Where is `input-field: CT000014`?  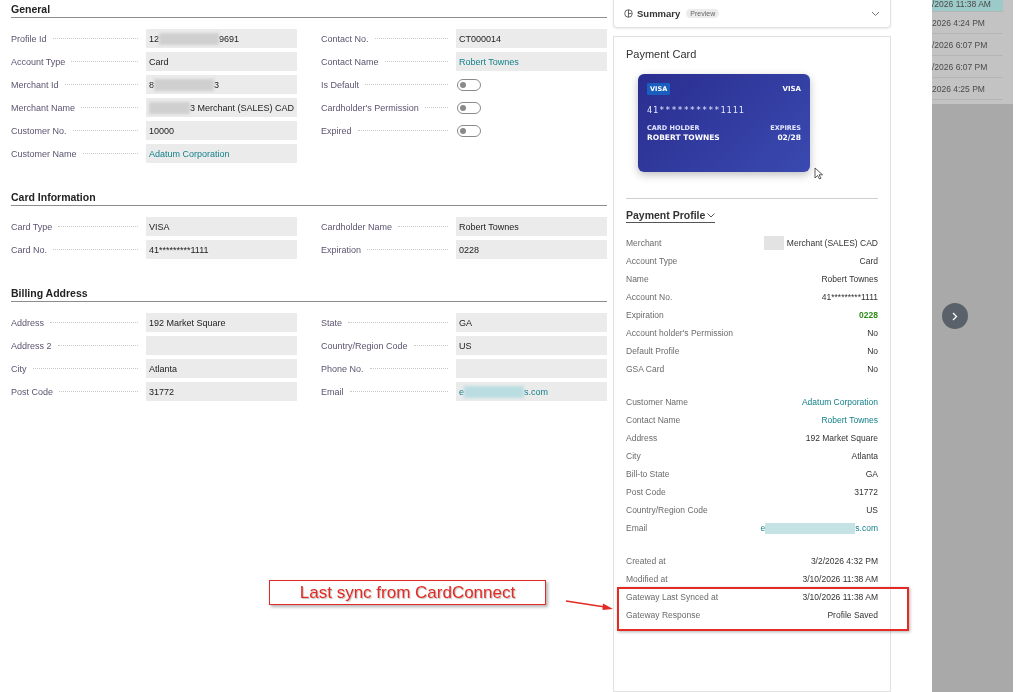 input-field: CT000014 is located at coordinates (531, 38).